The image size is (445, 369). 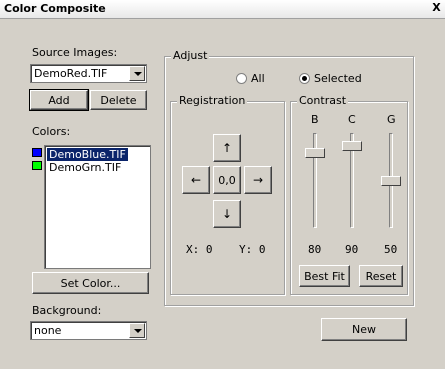 I want to click on registration-label: Registration, so click(x=212, y=100).